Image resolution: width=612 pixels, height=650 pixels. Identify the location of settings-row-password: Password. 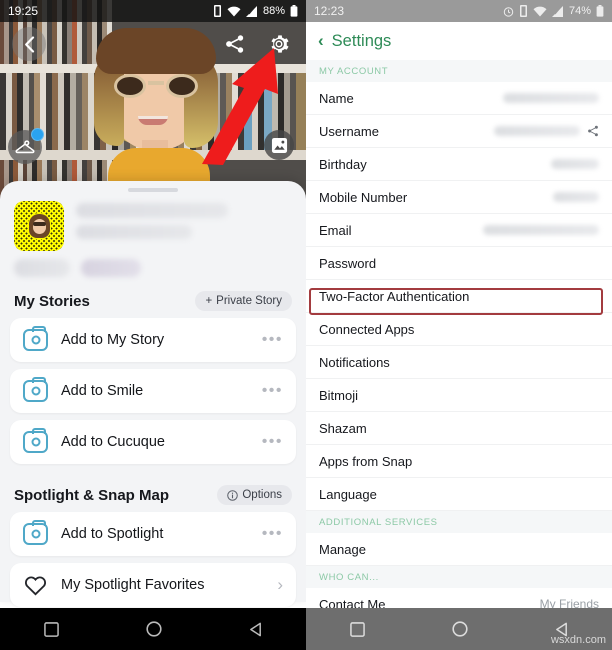
(459, 263).